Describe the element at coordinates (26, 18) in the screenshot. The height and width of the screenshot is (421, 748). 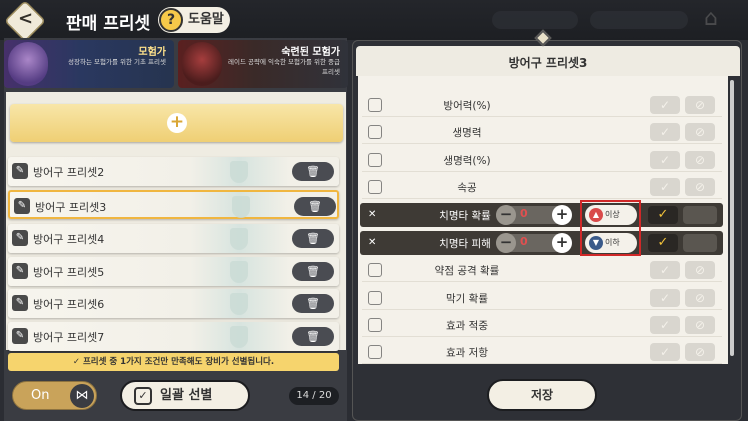
I see `back-arrow-icon: <` at that location.